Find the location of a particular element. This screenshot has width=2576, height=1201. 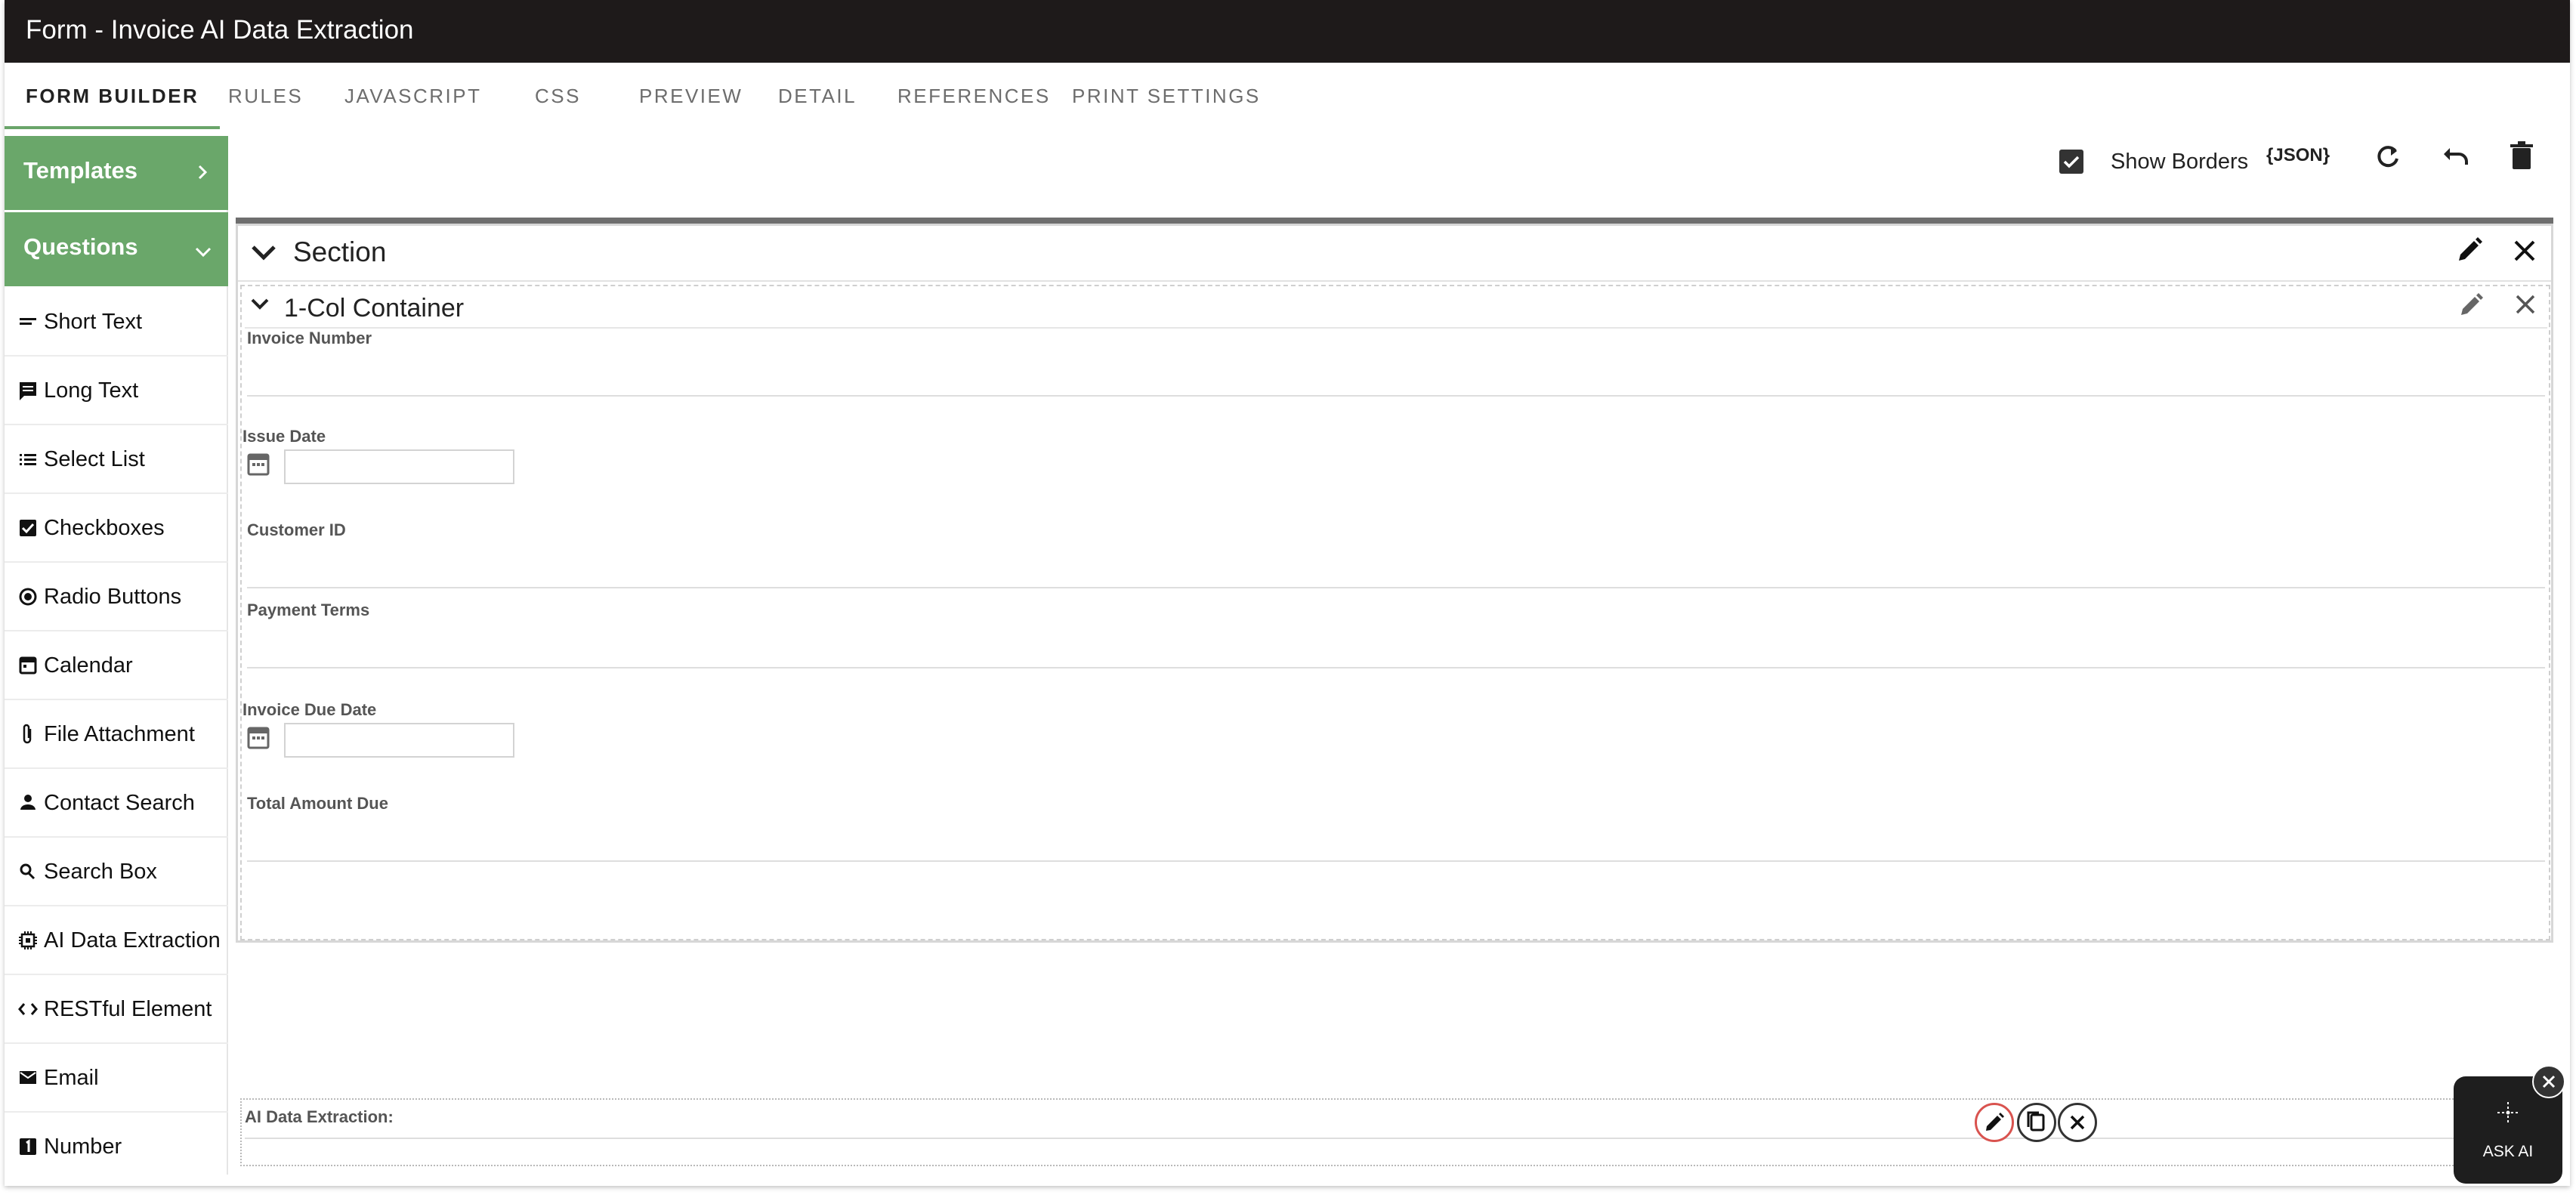

total-amount-due-label: Total Amount Due is located at coordinates (317, 803).